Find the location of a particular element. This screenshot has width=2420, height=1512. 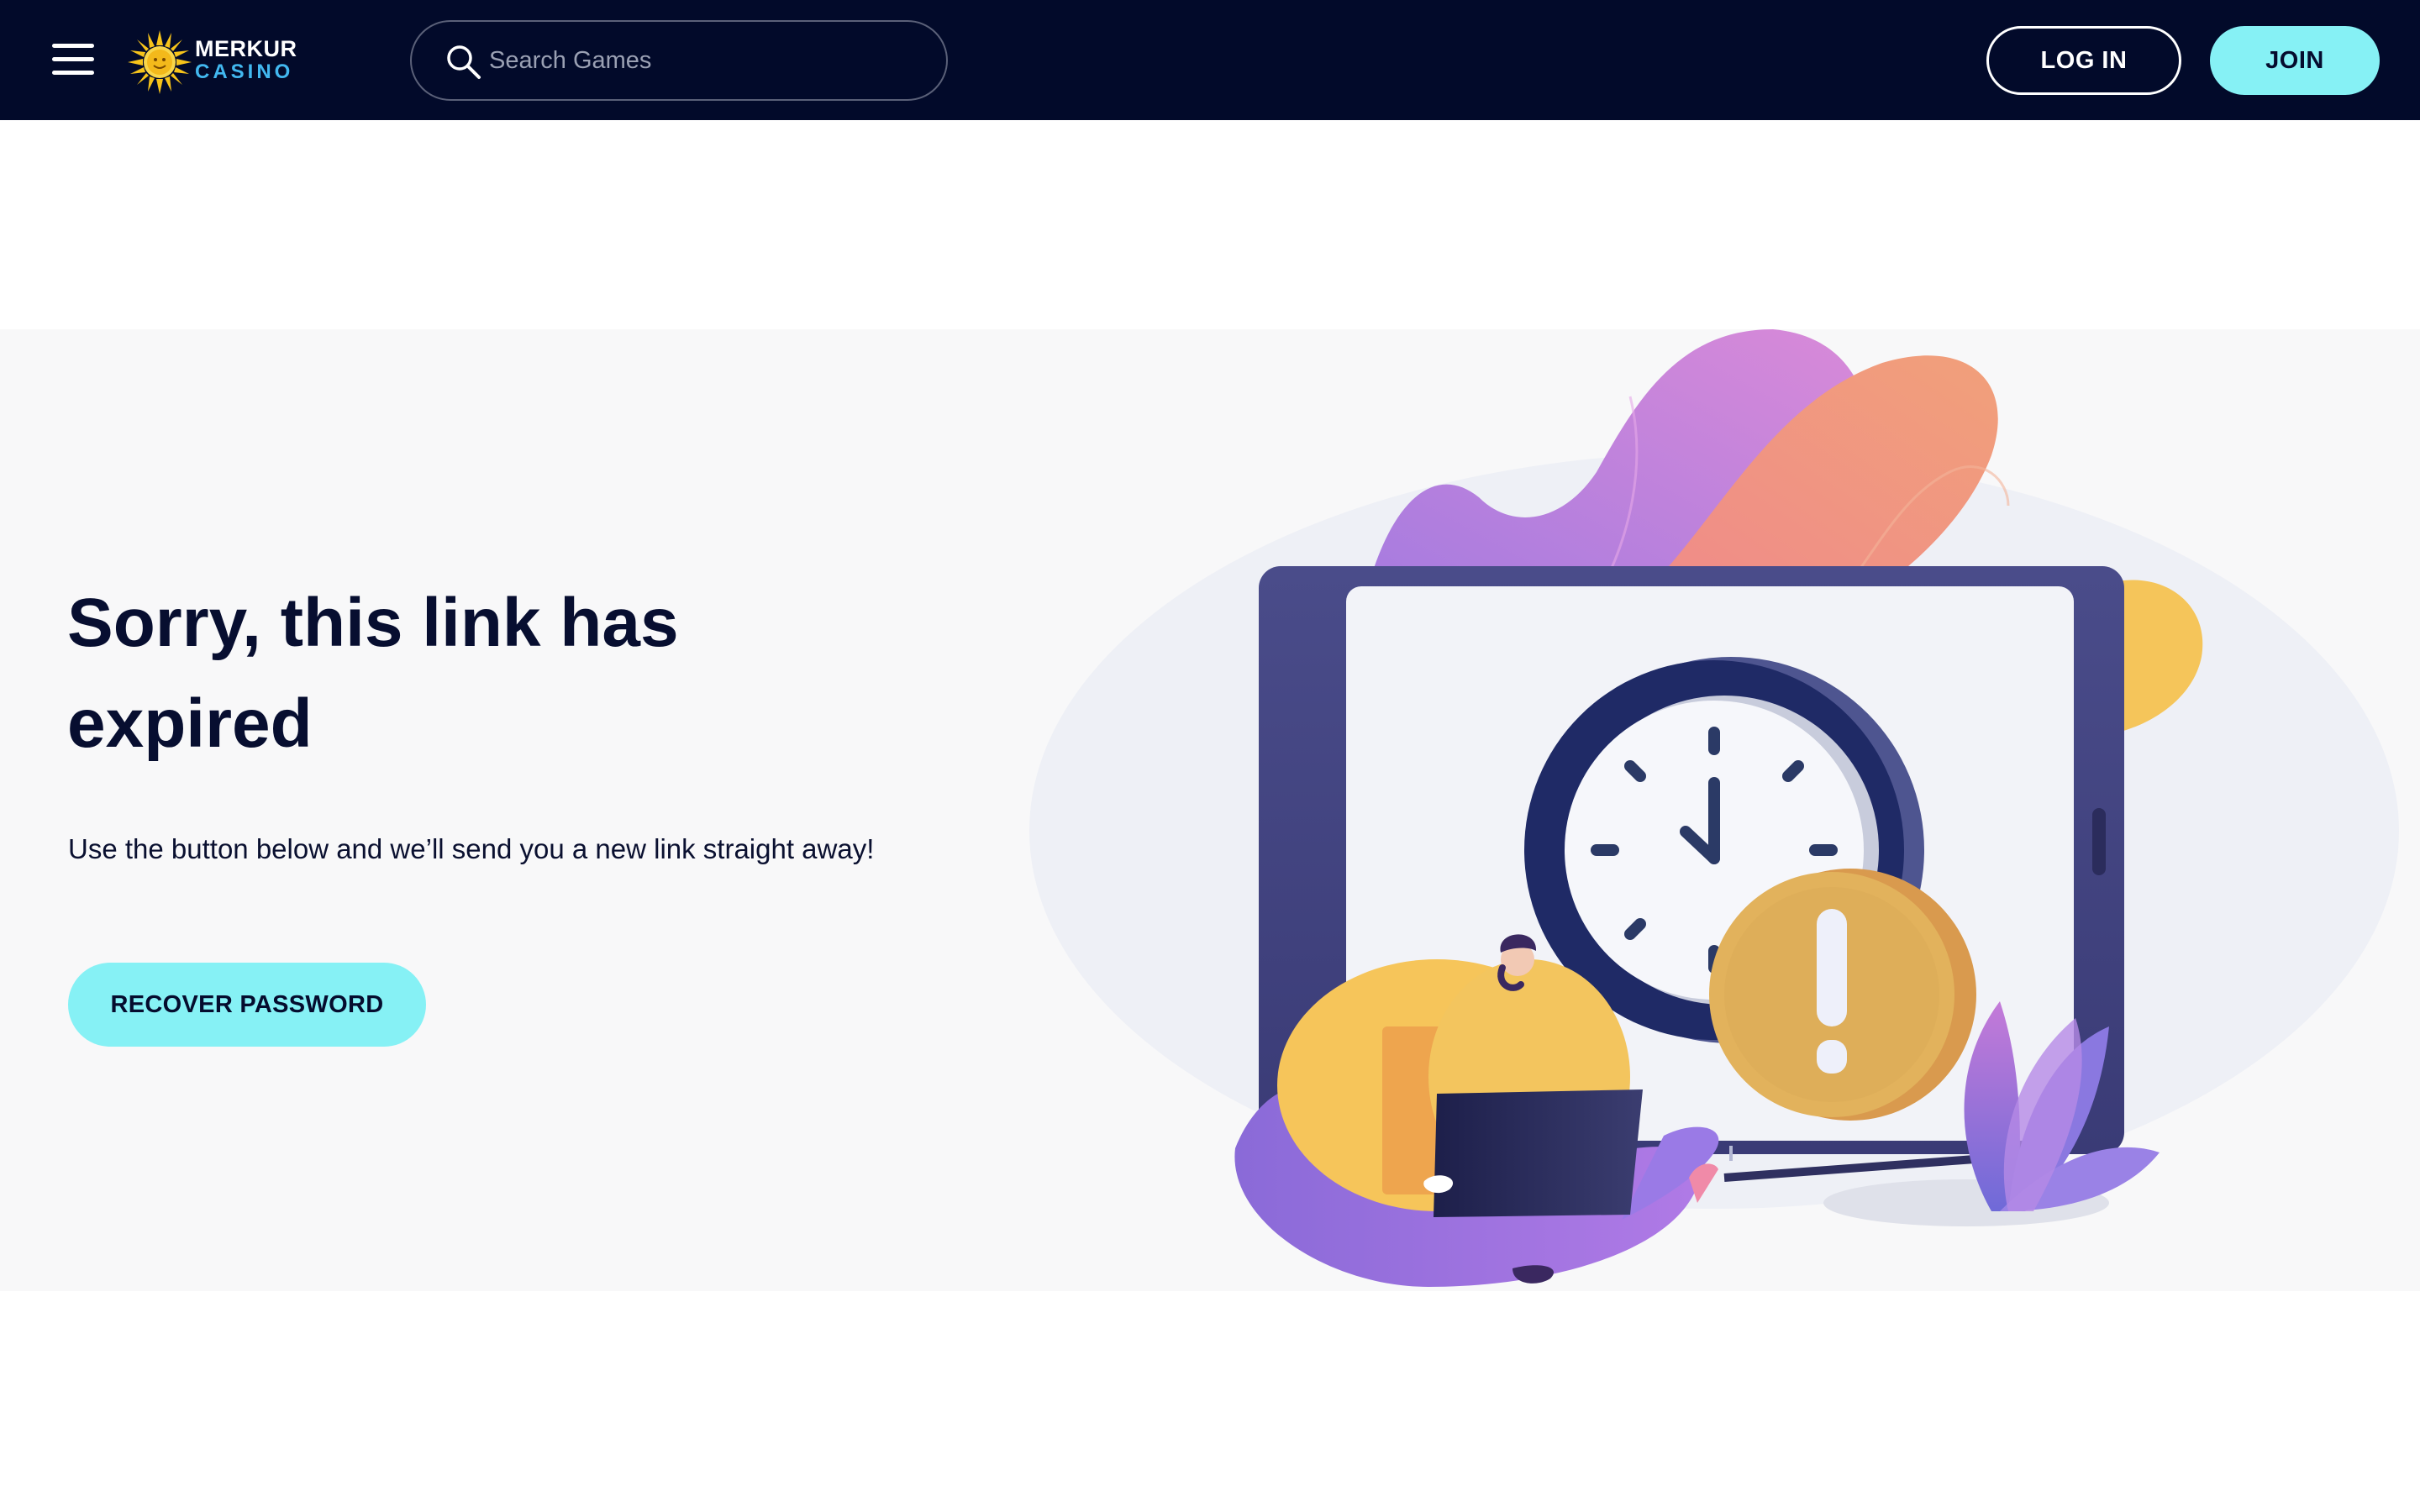

merkur-casino-logo: MERKUR CASINO is located at coordinates (212, 61).